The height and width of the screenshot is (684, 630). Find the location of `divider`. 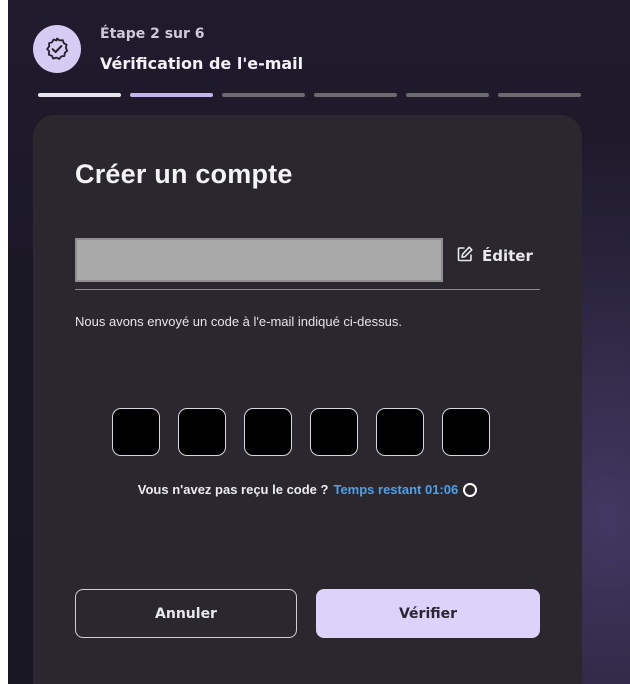

divider is located at coordinates (307, 289).